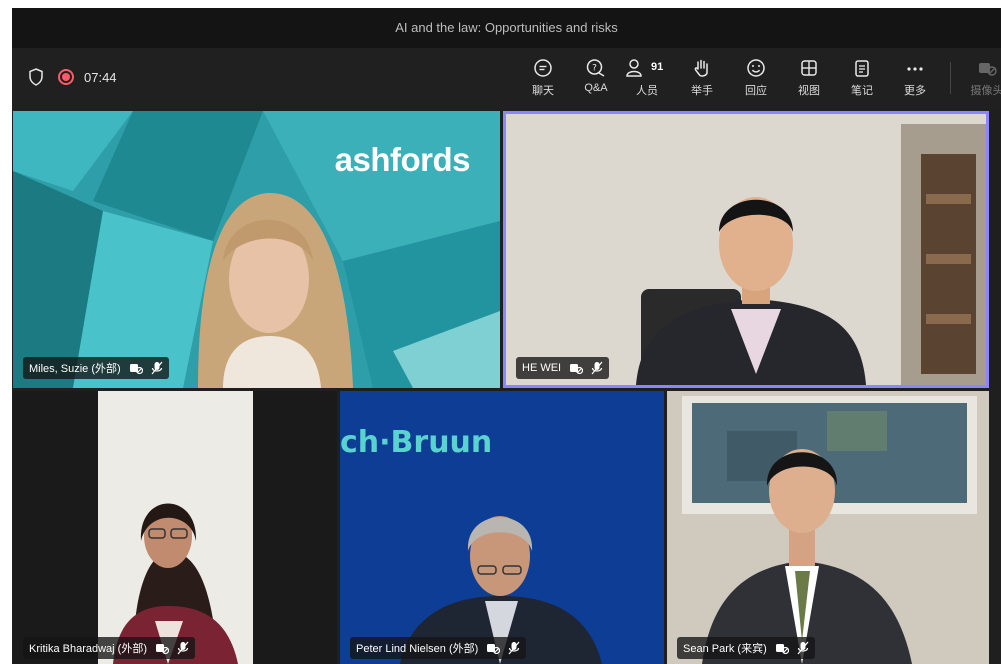 The width and height of the screenshot is (1001, 664). I want to click on participant-name-bar: HE WEI, so click(563, 368).